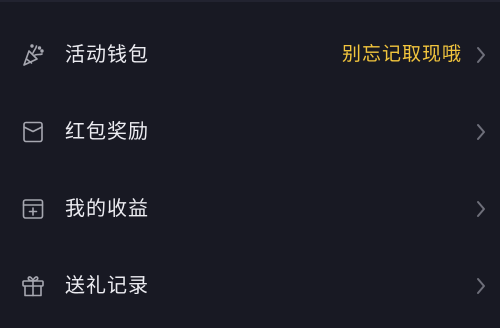  What do you see at coordinates (250, 1) in the screenshot?
I see `top-divider` at bounding box center [250, 1].